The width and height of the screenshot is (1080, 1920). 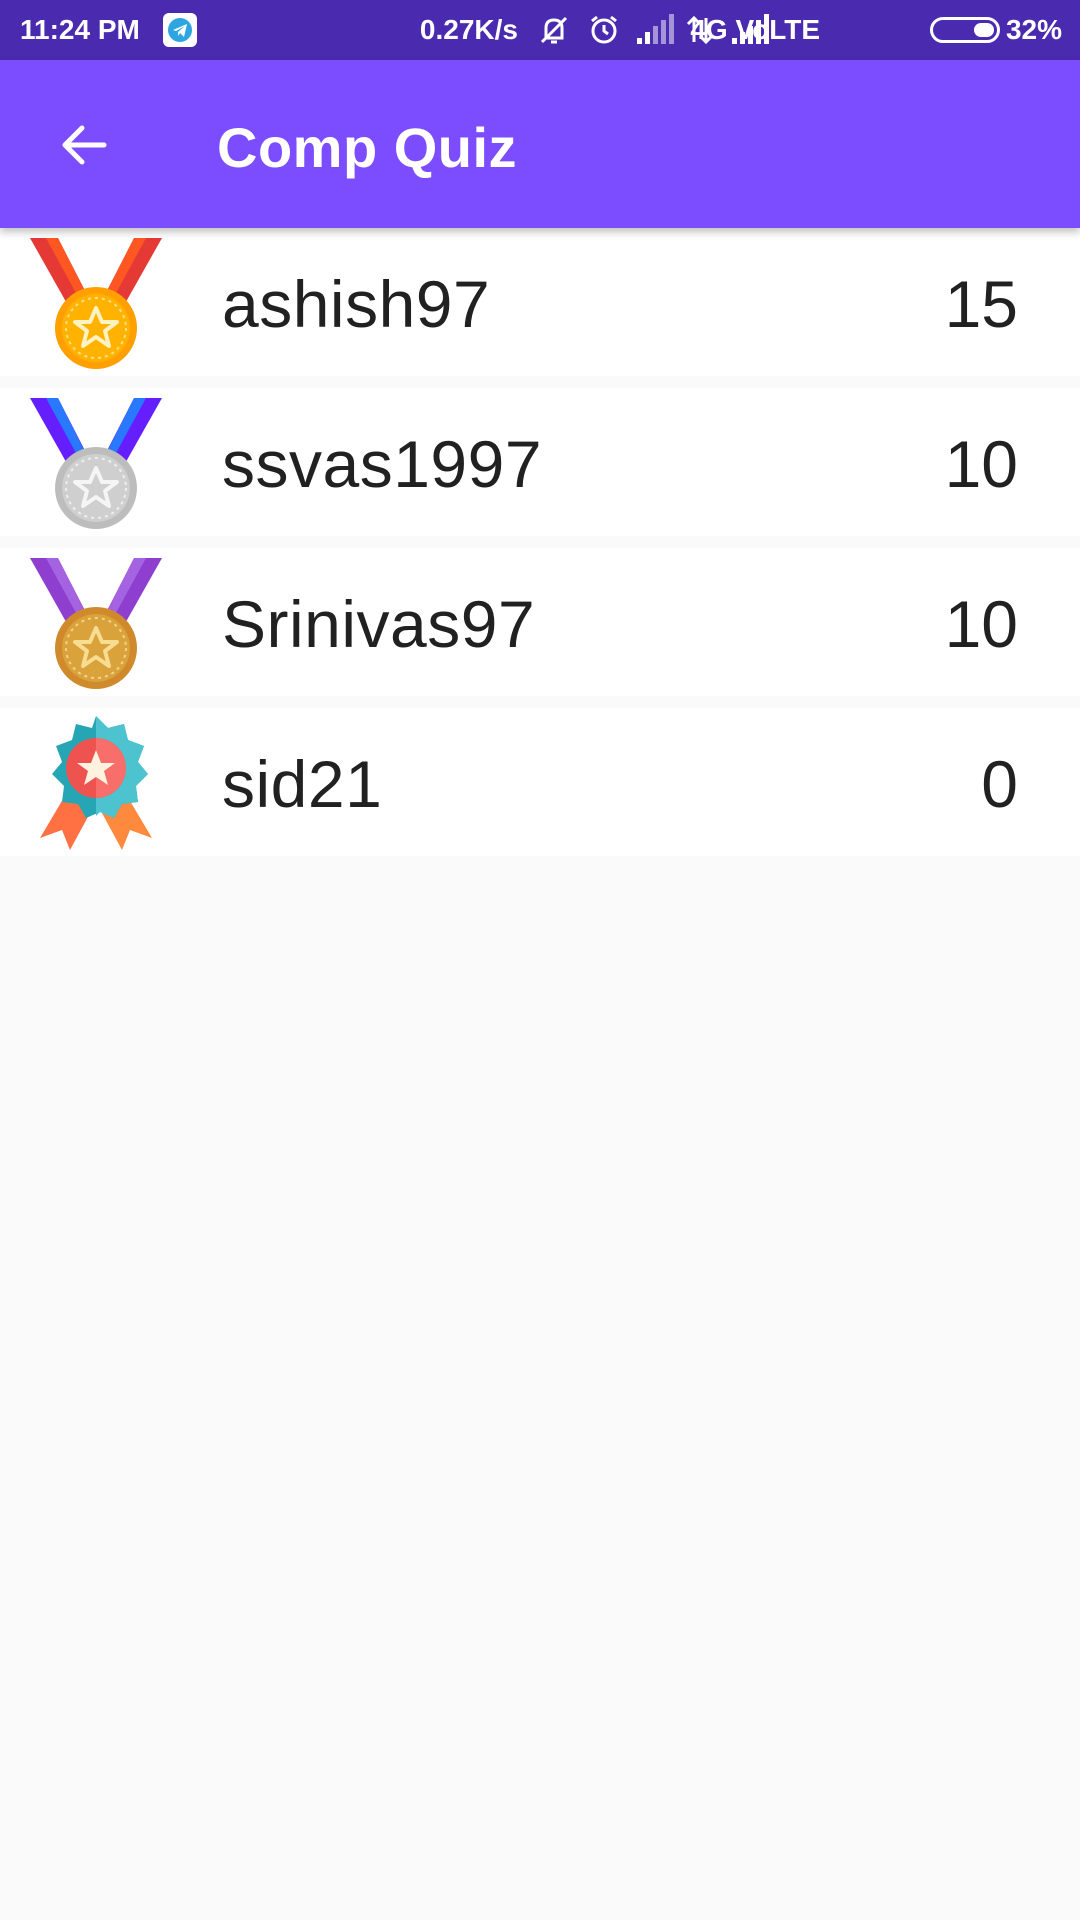 I want to click on player-score: 15, so click(x=981, y=304).